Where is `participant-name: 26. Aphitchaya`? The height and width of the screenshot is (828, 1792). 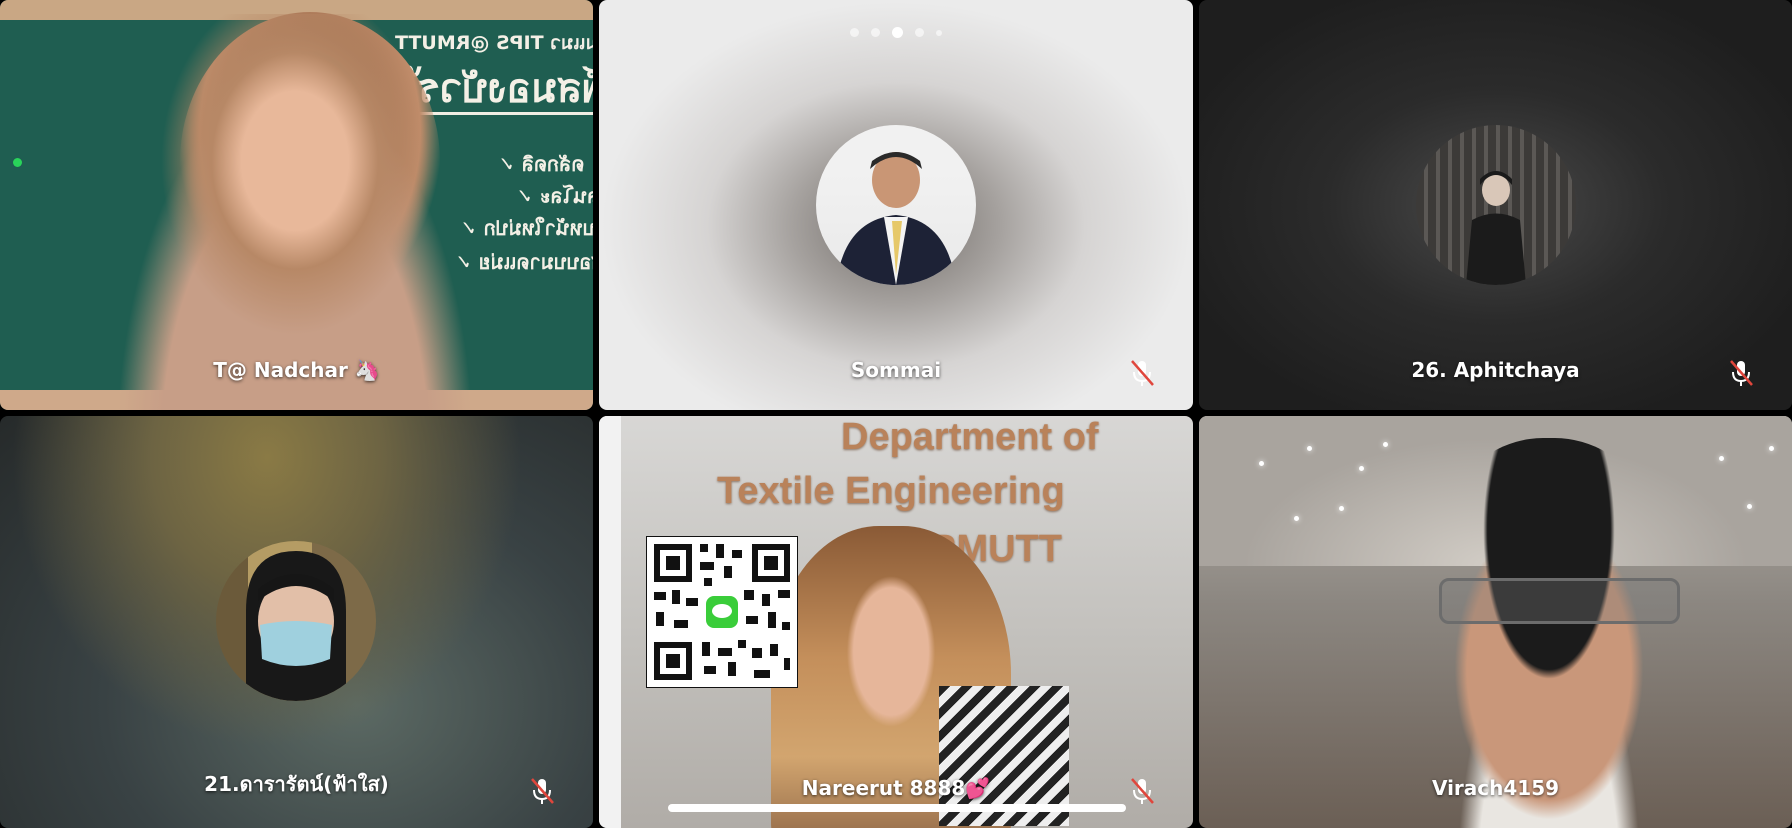
participant-name: 26. Aphitchaya is located at coordinates (1495, 370).